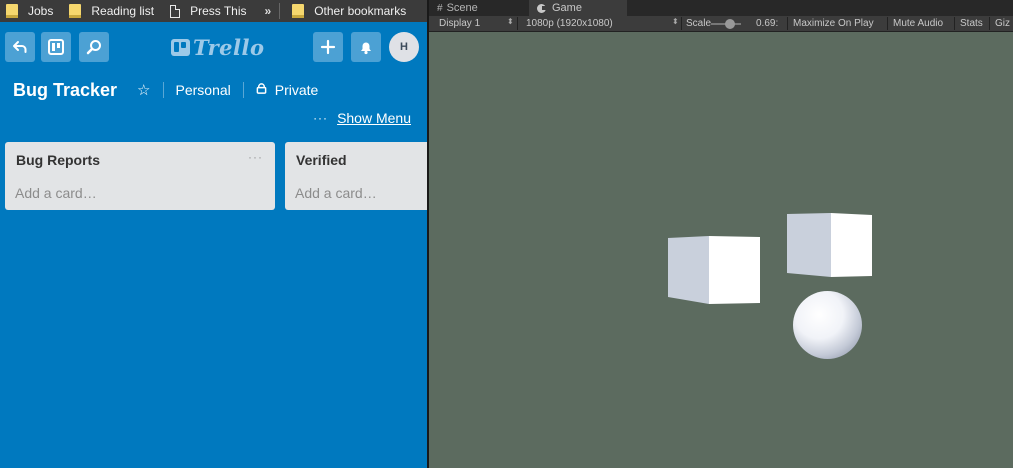 This screenshot has width=1013, height=468. Describe the element at coordinates (180, 47) in the screenshot. I see `trello-logo-icon` at that location.